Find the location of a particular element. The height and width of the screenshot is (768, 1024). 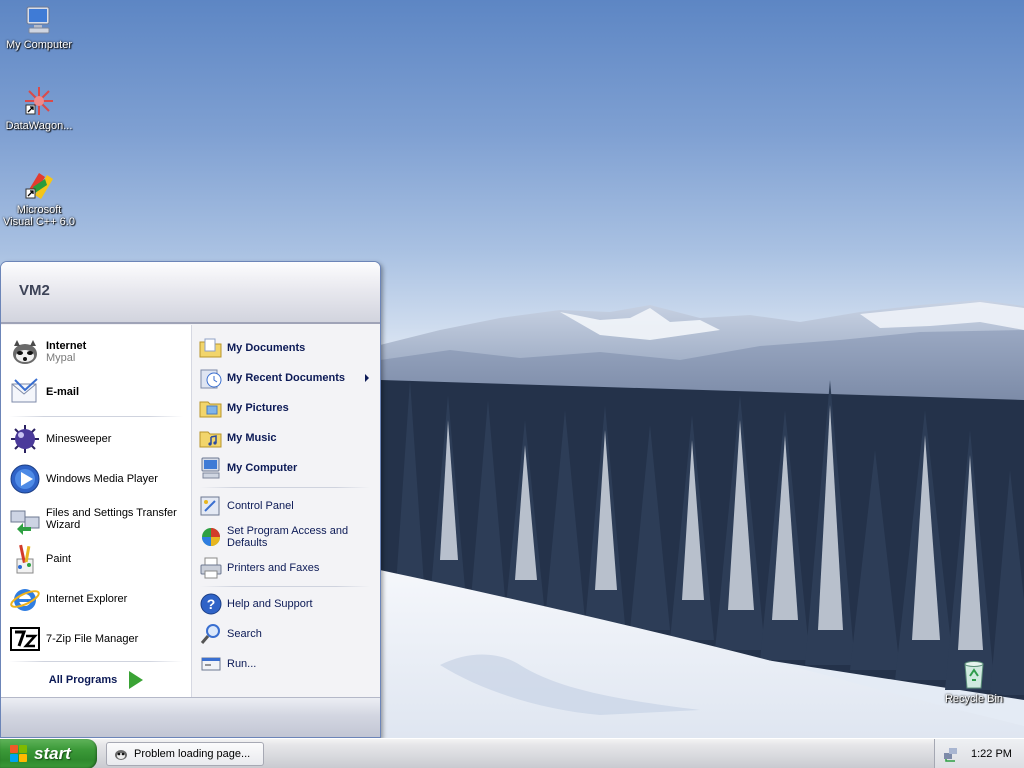

place-my-computer: My Computer is located at coordinates (288, 468).